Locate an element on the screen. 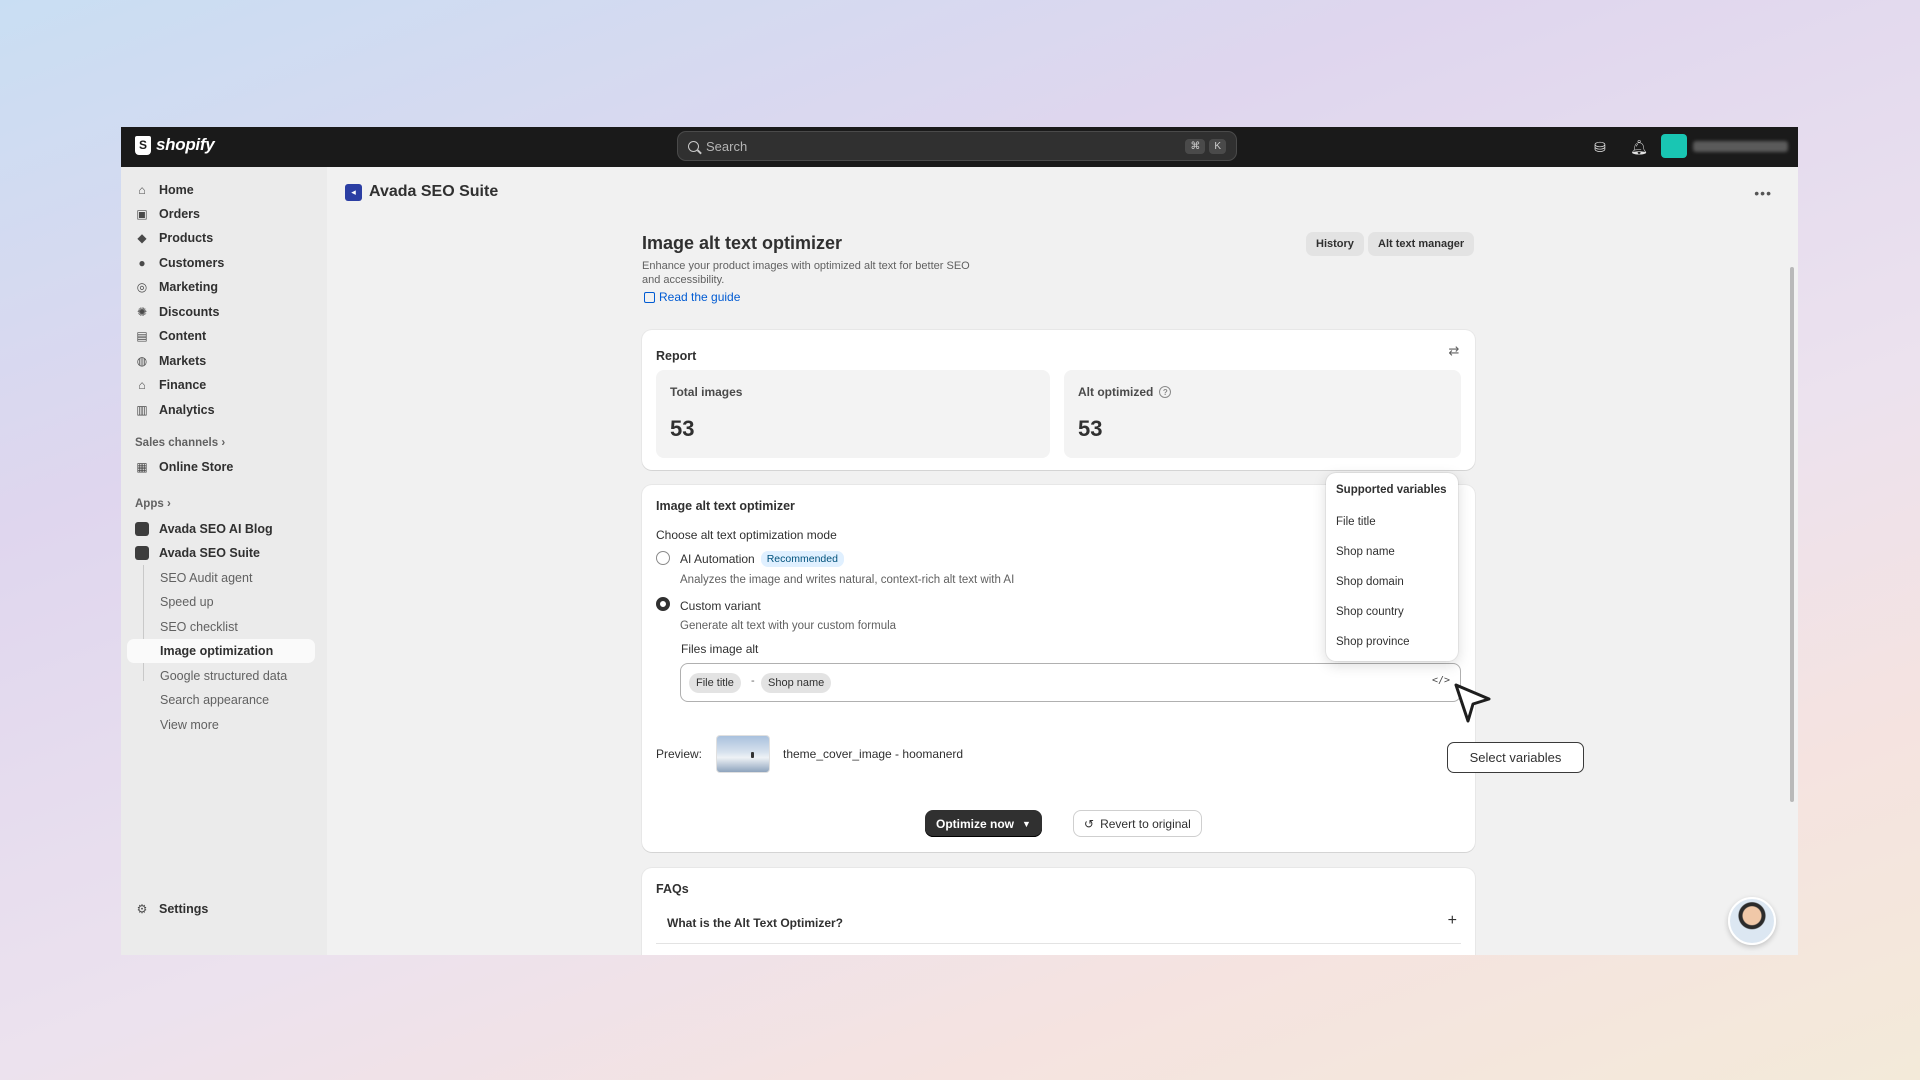  guide-icon is located at coordinates (649, 297).